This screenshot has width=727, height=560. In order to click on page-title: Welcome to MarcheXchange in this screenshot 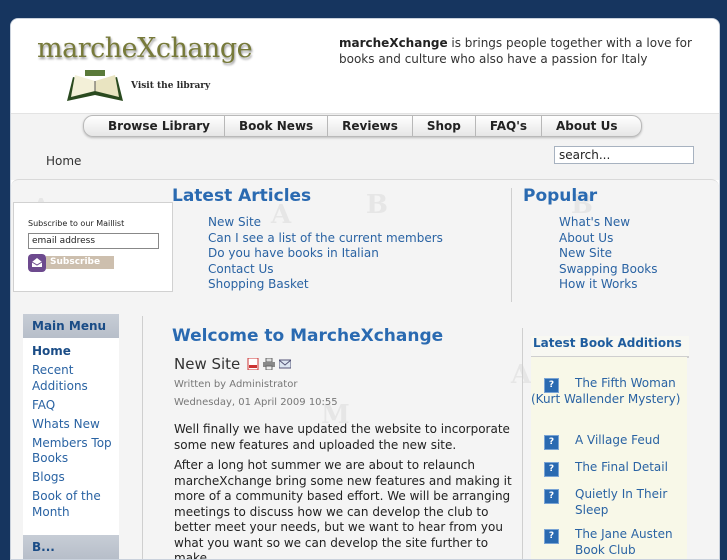, I will do `click(308, 336)`.